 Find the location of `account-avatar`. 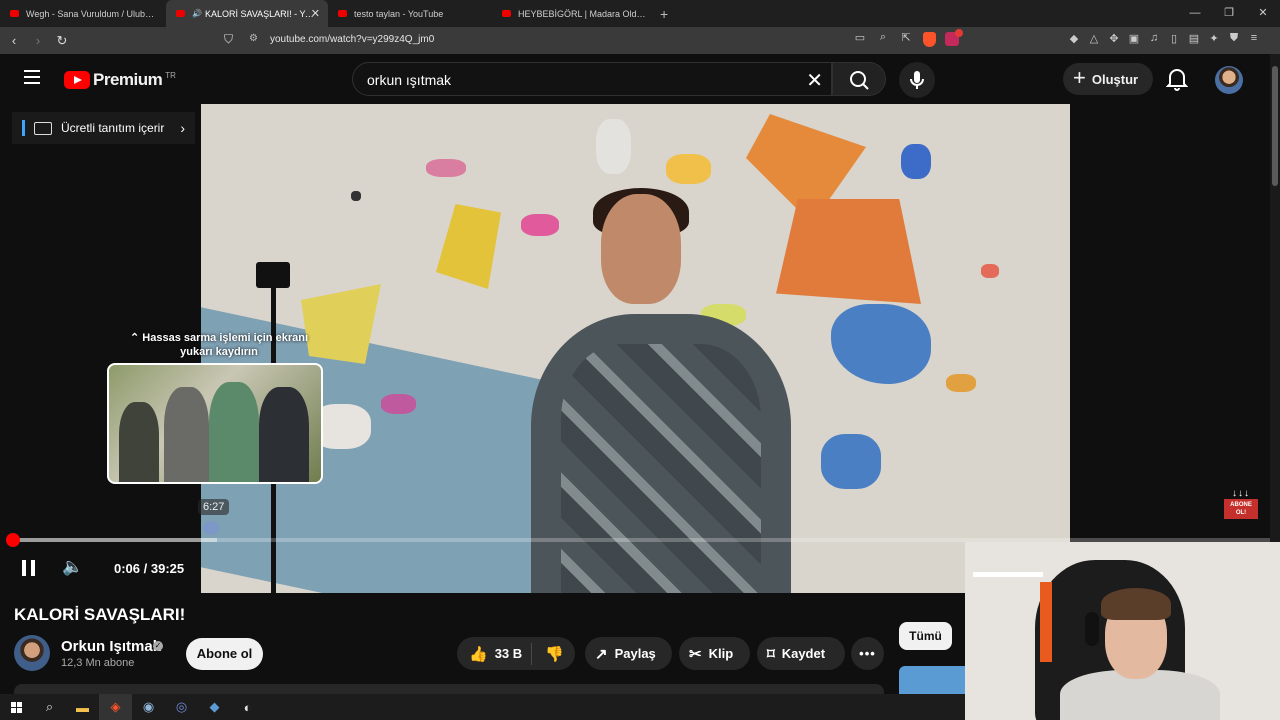

account-avatar is located at coordinates (1229, 80).